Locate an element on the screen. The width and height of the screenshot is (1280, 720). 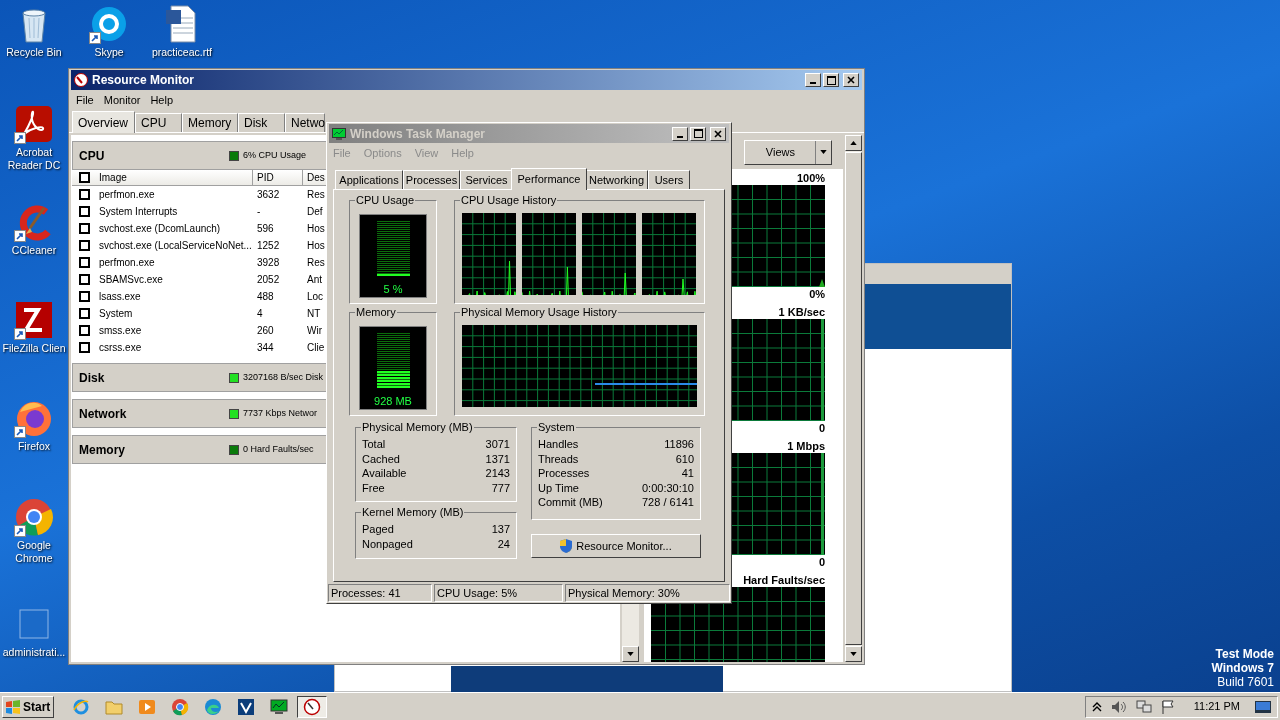
field-label: Up Time is located at coordinates (558, 488).